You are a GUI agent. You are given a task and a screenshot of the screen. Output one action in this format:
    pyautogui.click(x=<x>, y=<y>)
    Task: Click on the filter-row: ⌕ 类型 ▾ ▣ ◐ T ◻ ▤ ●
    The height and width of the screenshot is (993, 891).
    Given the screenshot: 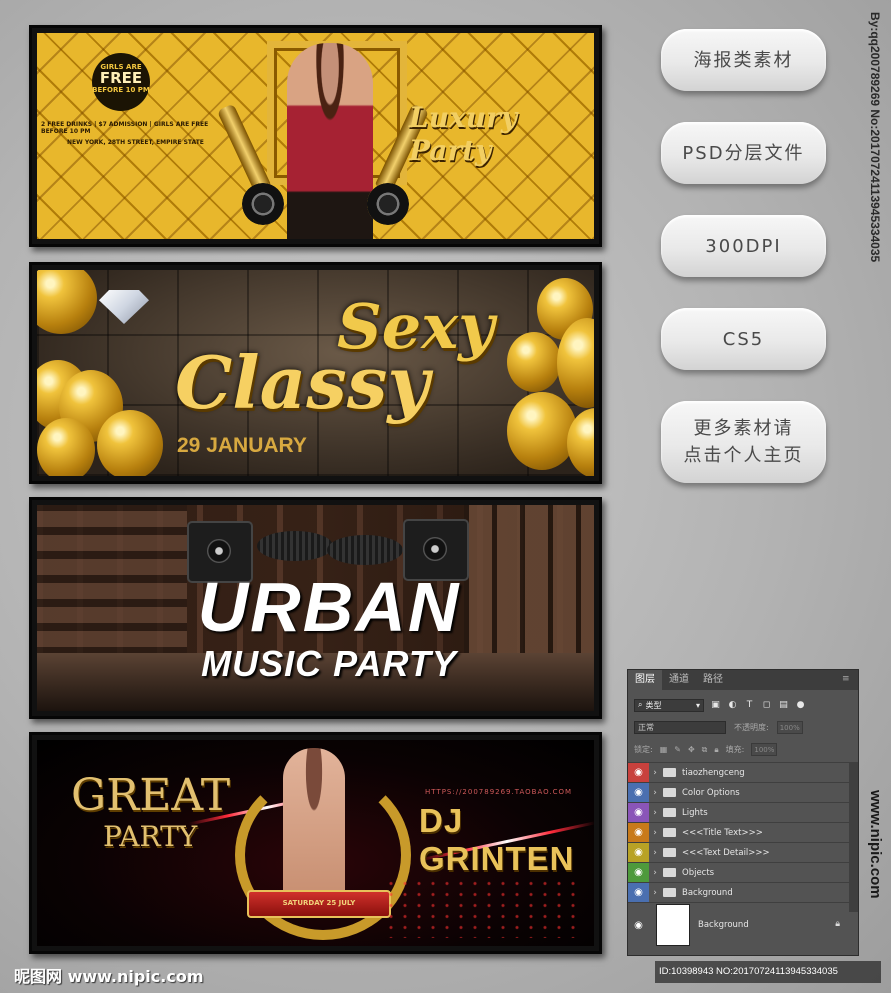 What is the action you would take?
    pyautogui.click(x=720, y=705)
    